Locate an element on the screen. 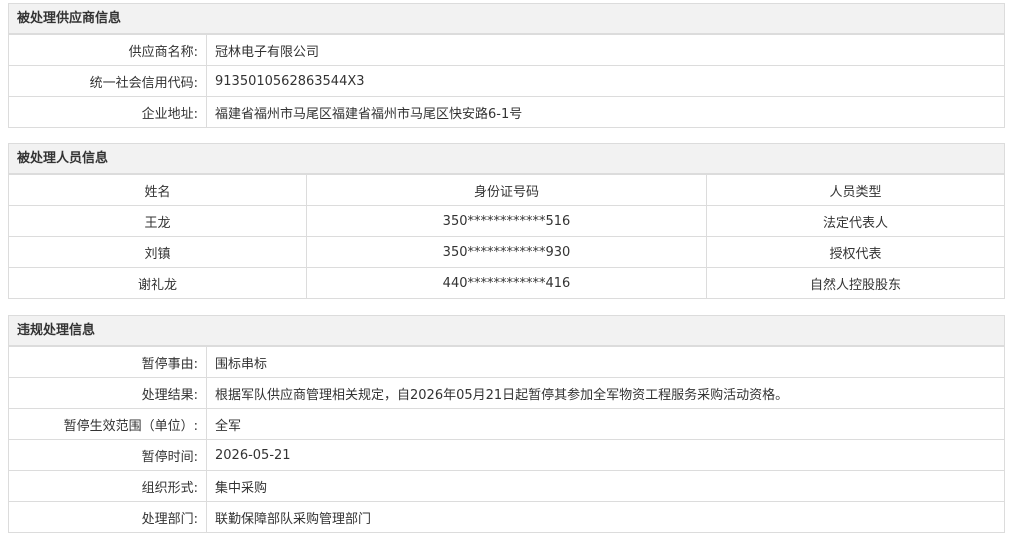 Image resolution: width=1019 pixels, height=545 pixels. person-id-number: 440************416 is located at coordinates (506, 283).